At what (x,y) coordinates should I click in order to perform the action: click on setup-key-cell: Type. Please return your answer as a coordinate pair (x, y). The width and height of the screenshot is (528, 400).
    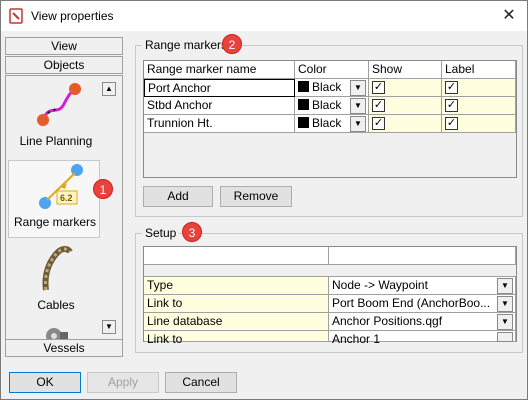
    Looking at the image, I should click on (236, 286).